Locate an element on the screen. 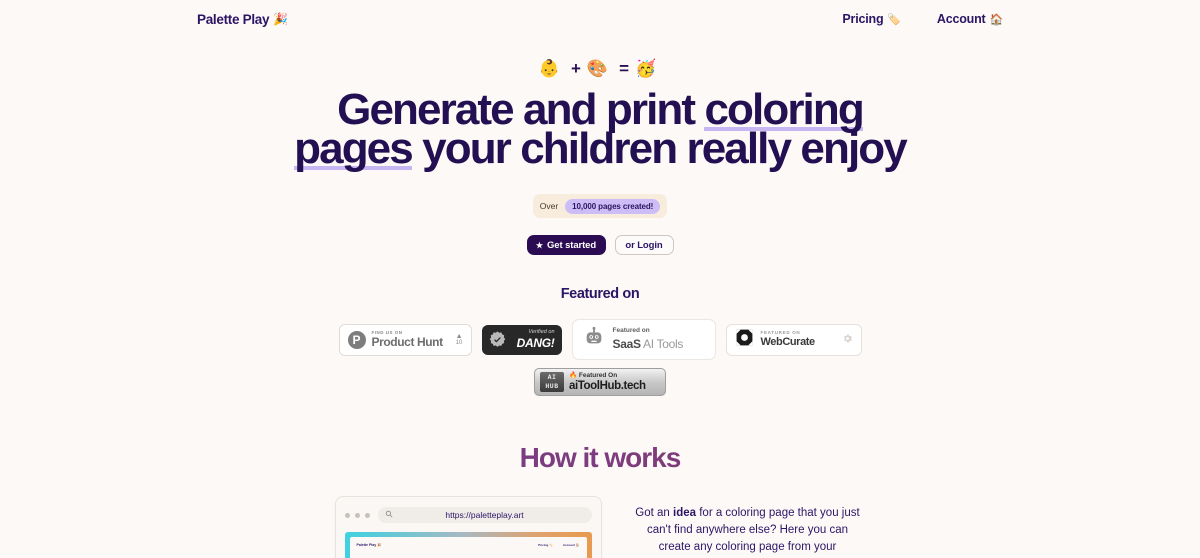  nav-link-account: Account 🏠 is located at coordinates (970, 19).